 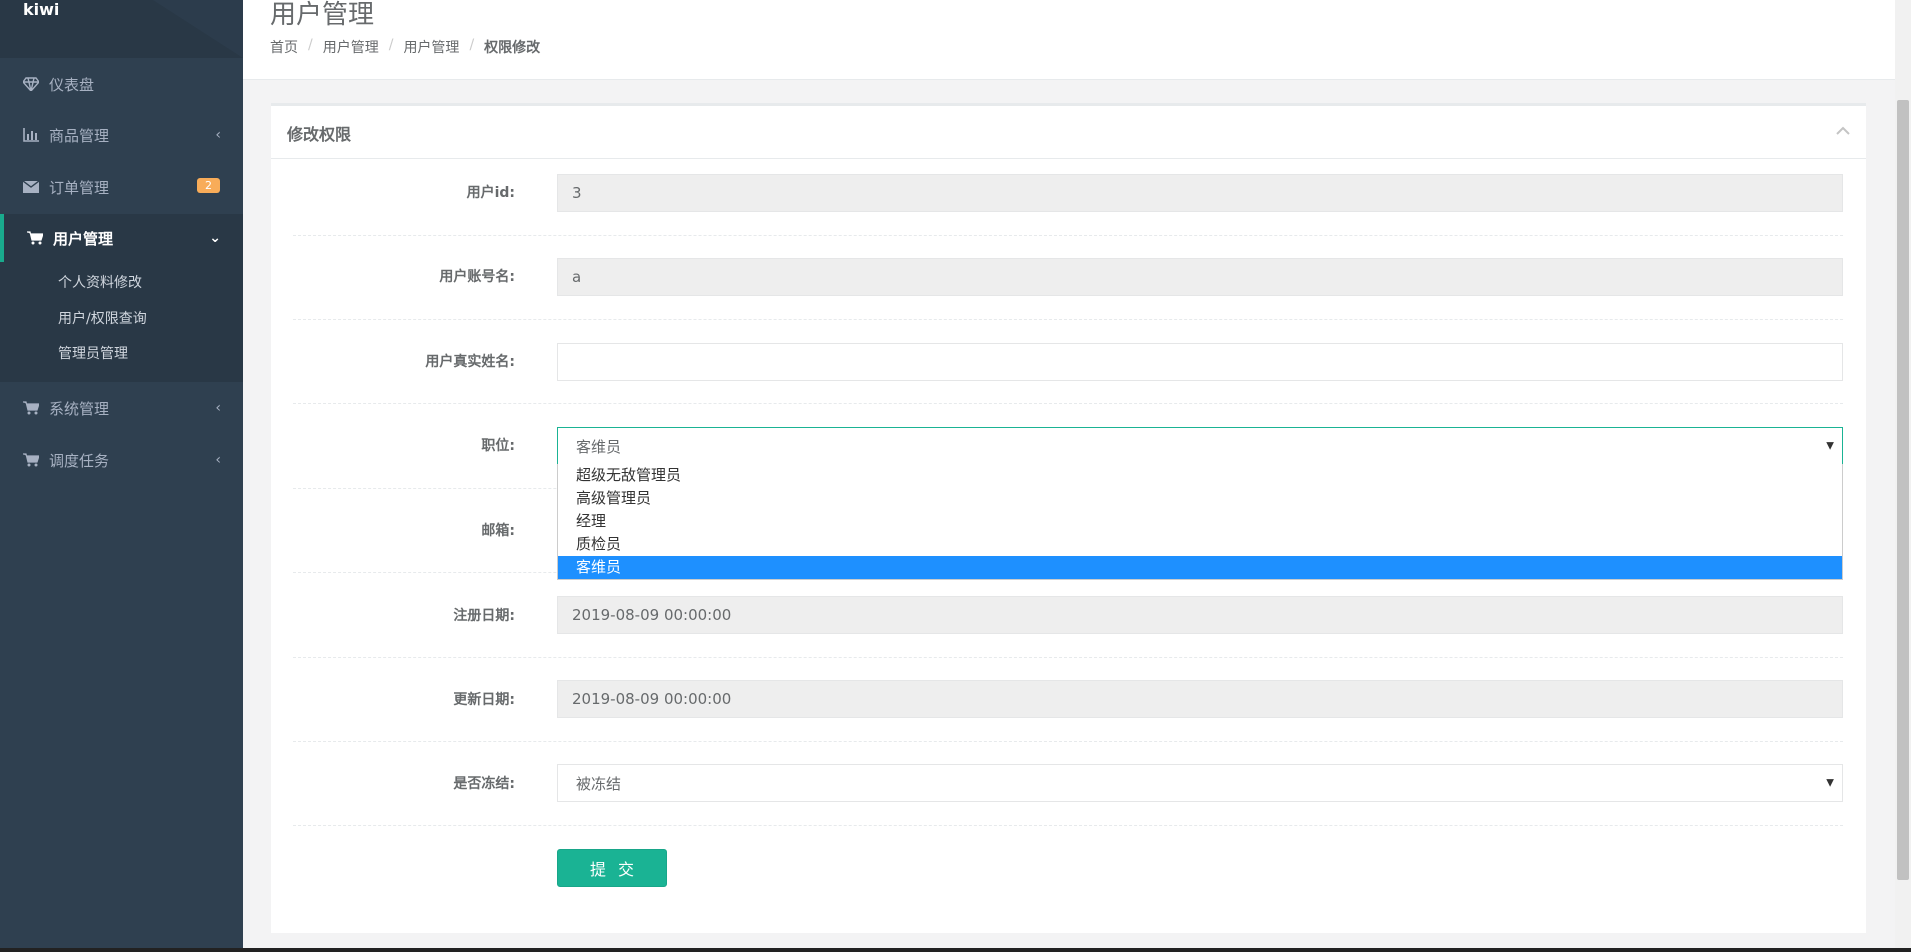 I want to click on bar-chart-icon, so click(x=31, y=135).